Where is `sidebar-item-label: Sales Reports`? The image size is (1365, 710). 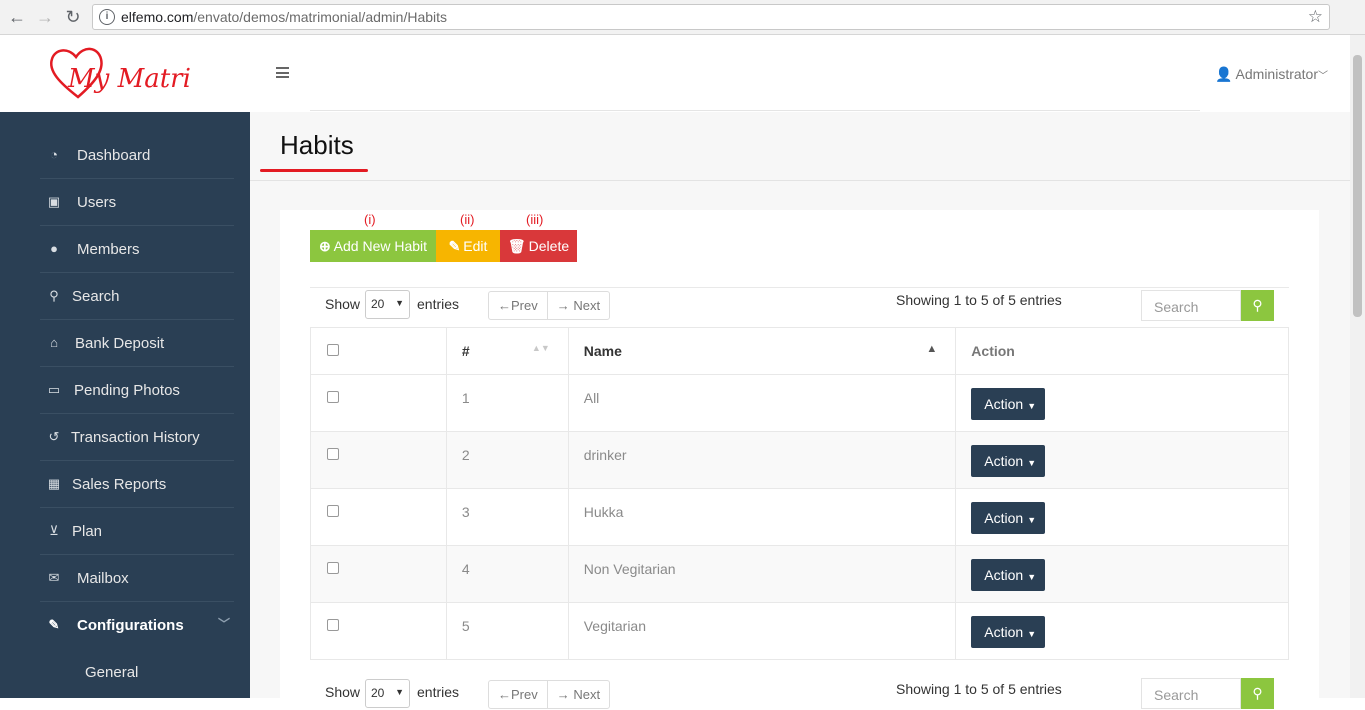 sidebar-item-label: Sales Reports is located at coordinates (119, 484).